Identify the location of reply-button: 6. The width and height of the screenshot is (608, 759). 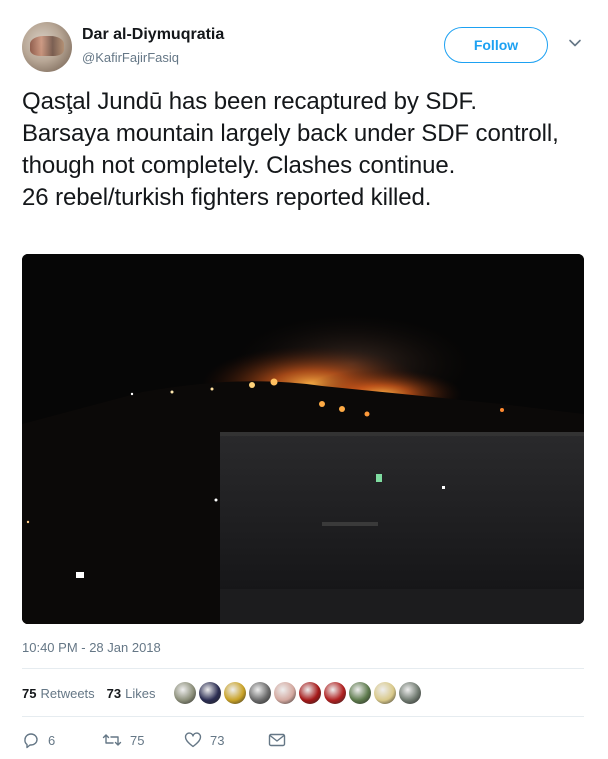
(62, 740).